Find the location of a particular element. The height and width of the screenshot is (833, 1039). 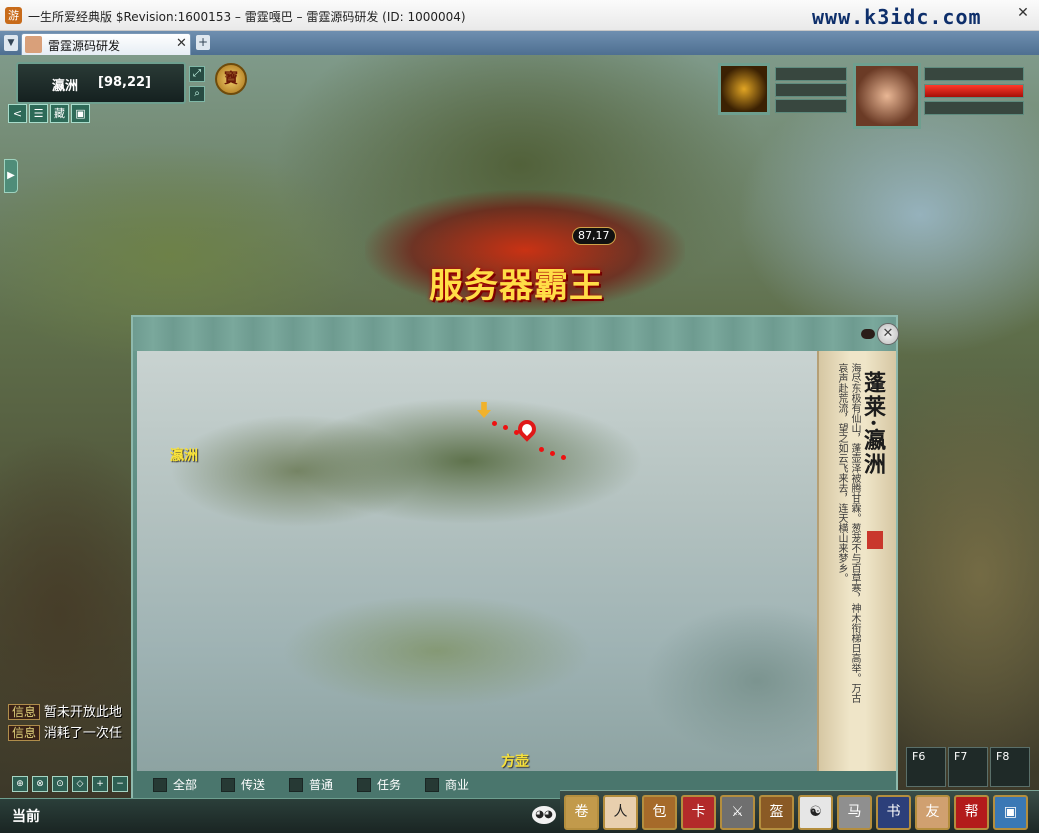

close-handle-icon is located at coordinates (868, 334).